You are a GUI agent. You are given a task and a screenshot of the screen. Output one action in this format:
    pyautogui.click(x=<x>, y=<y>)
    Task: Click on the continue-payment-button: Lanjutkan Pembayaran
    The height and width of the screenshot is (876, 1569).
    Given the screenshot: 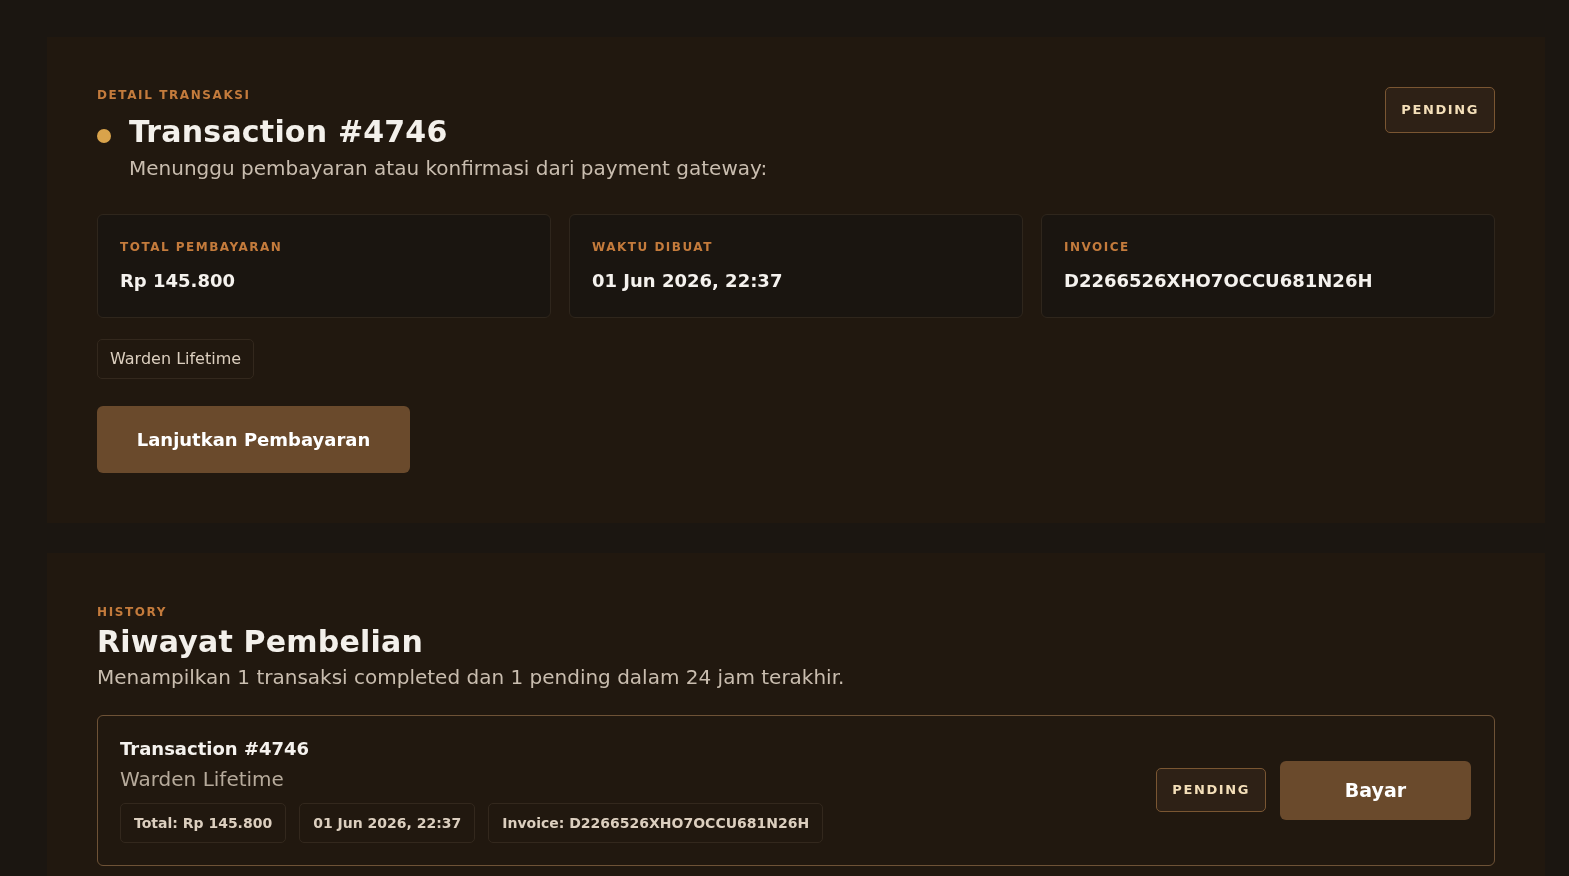 What is the action you would take?
    pyautogui.click(x=253, y=439)
    